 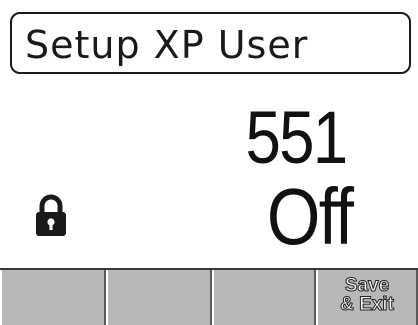 What do you see at coordinates (310, 216) in the screenshot?
I see `setting-state: Off` at bounding box center [310, 216].